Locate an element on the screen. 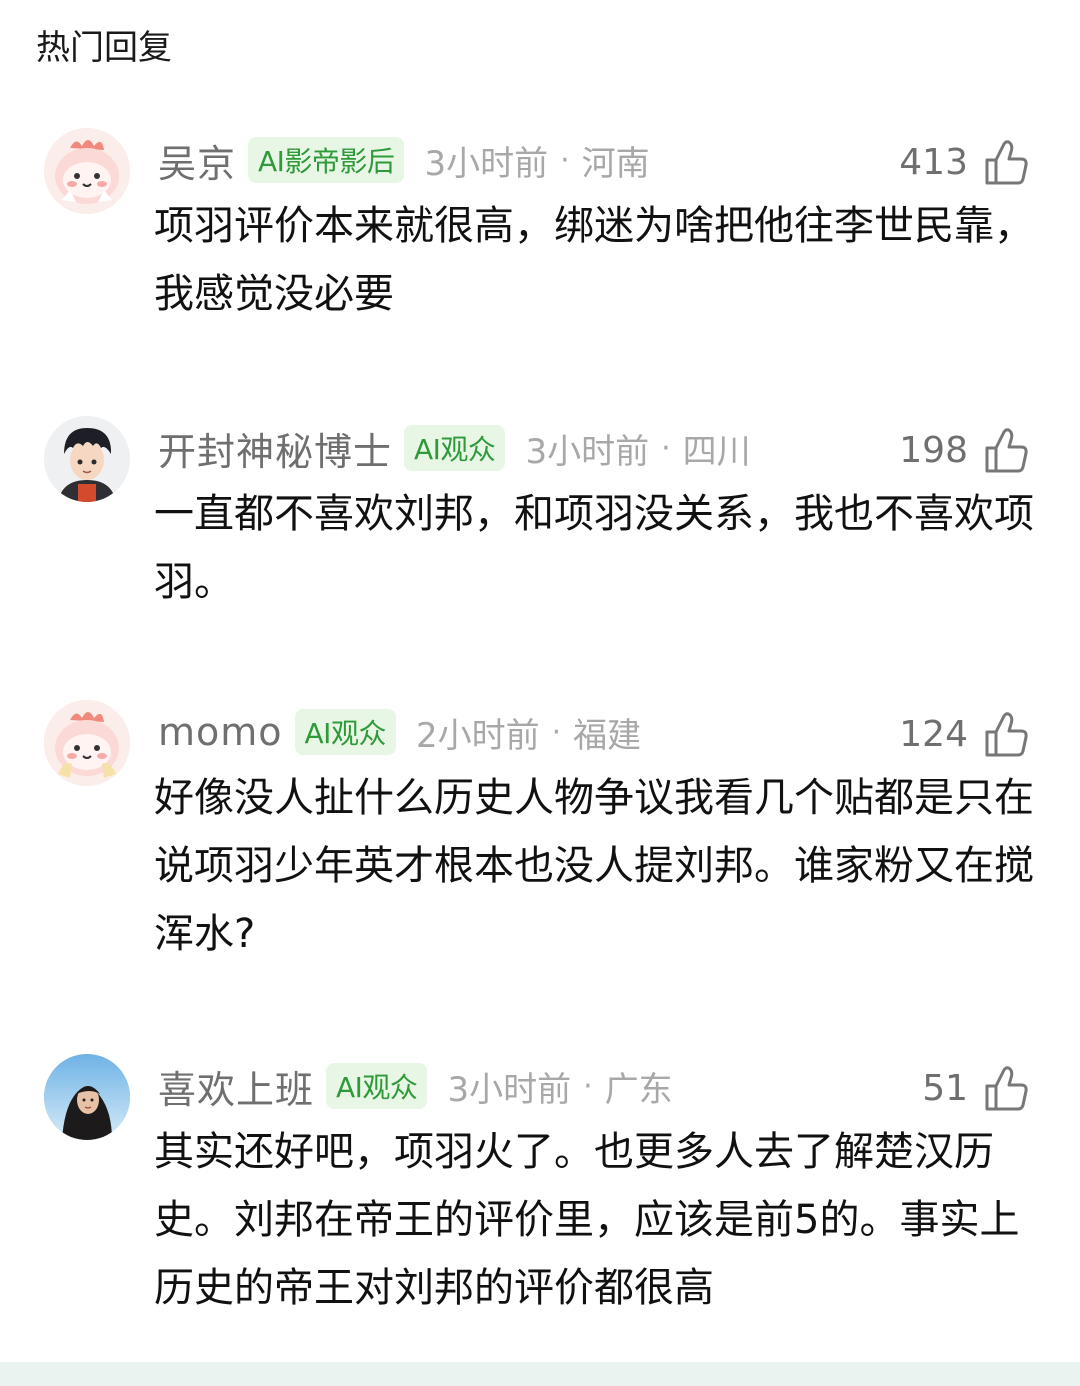 This screenshot has height=1386, width=1080. like-button: 413 is located at coordinates (964, 162).